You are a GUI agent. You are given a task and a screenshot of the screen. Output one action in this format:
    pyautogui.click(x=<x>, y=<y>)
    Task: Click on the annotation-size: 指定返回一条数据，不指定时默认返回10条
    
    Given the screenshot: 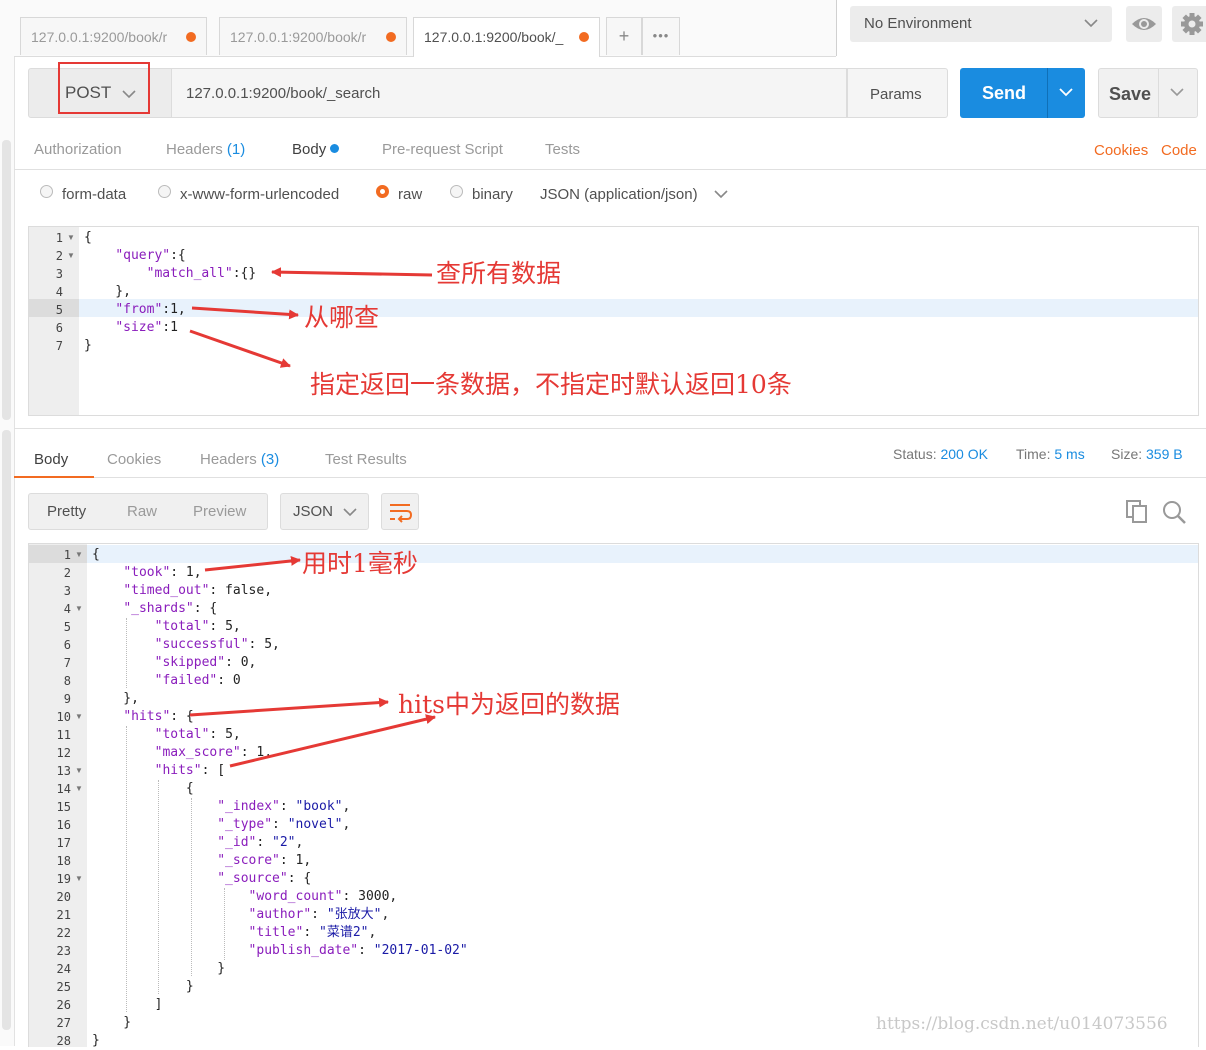 What is the action you would take?
    pyautogui.click(x=551, y=384)
    